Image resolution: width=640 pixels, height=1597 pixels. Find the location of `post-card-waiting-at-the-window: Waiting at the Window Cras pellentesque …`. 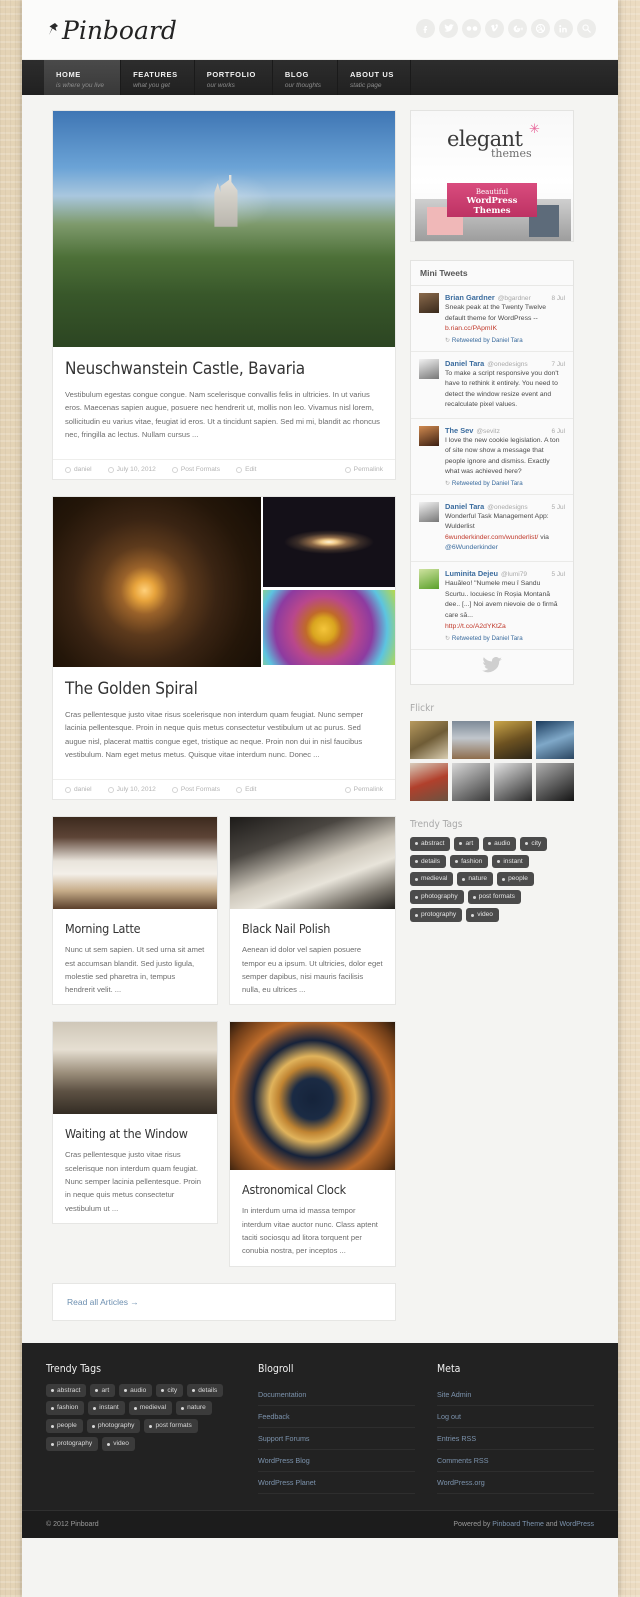

post-card-waiting-at-the-window: Waiting at the Window Cras pellentesque … is located at coordinates (135, 1122).